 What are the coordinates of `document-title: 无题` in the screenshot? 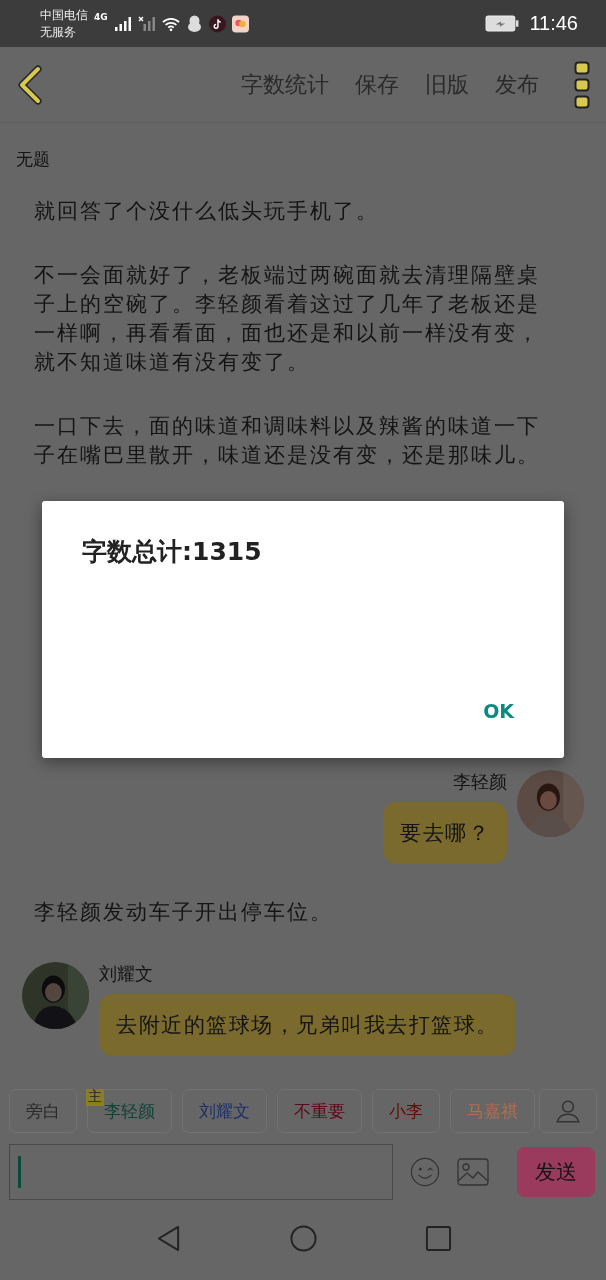 It's located at (303, 159).